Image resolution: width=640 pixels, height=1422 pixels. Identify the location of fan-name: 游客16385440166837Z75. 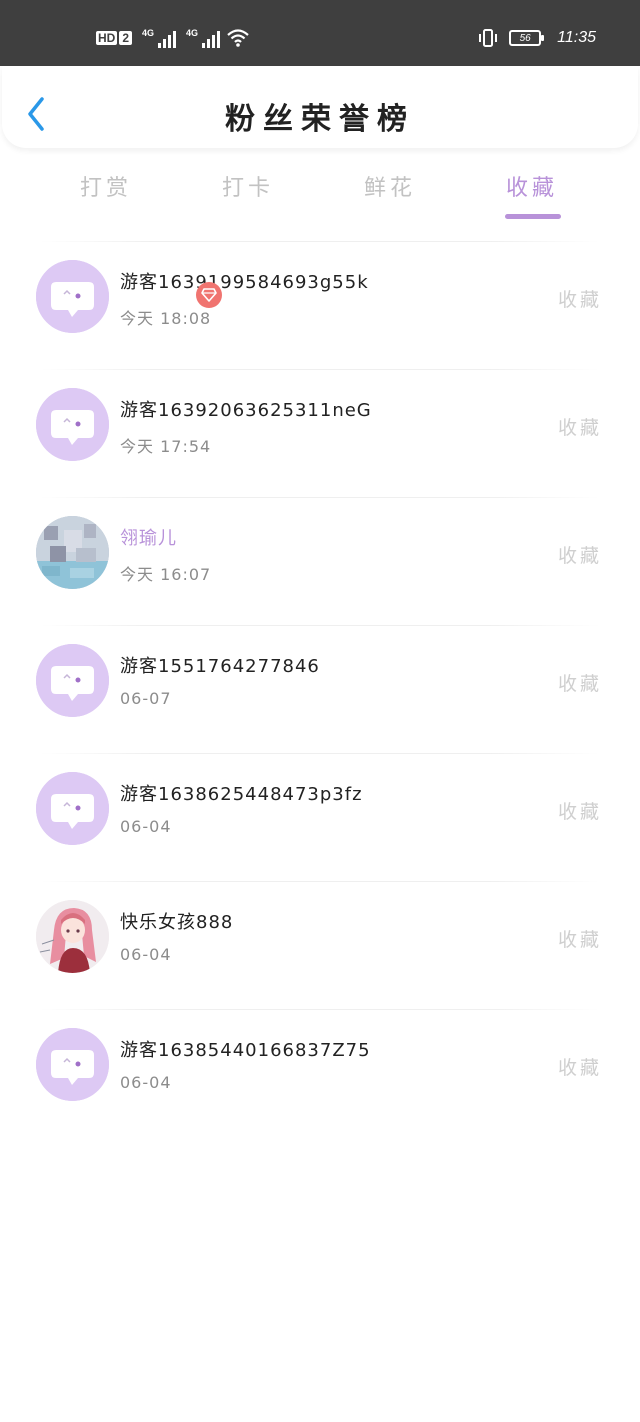
(245, 1050).